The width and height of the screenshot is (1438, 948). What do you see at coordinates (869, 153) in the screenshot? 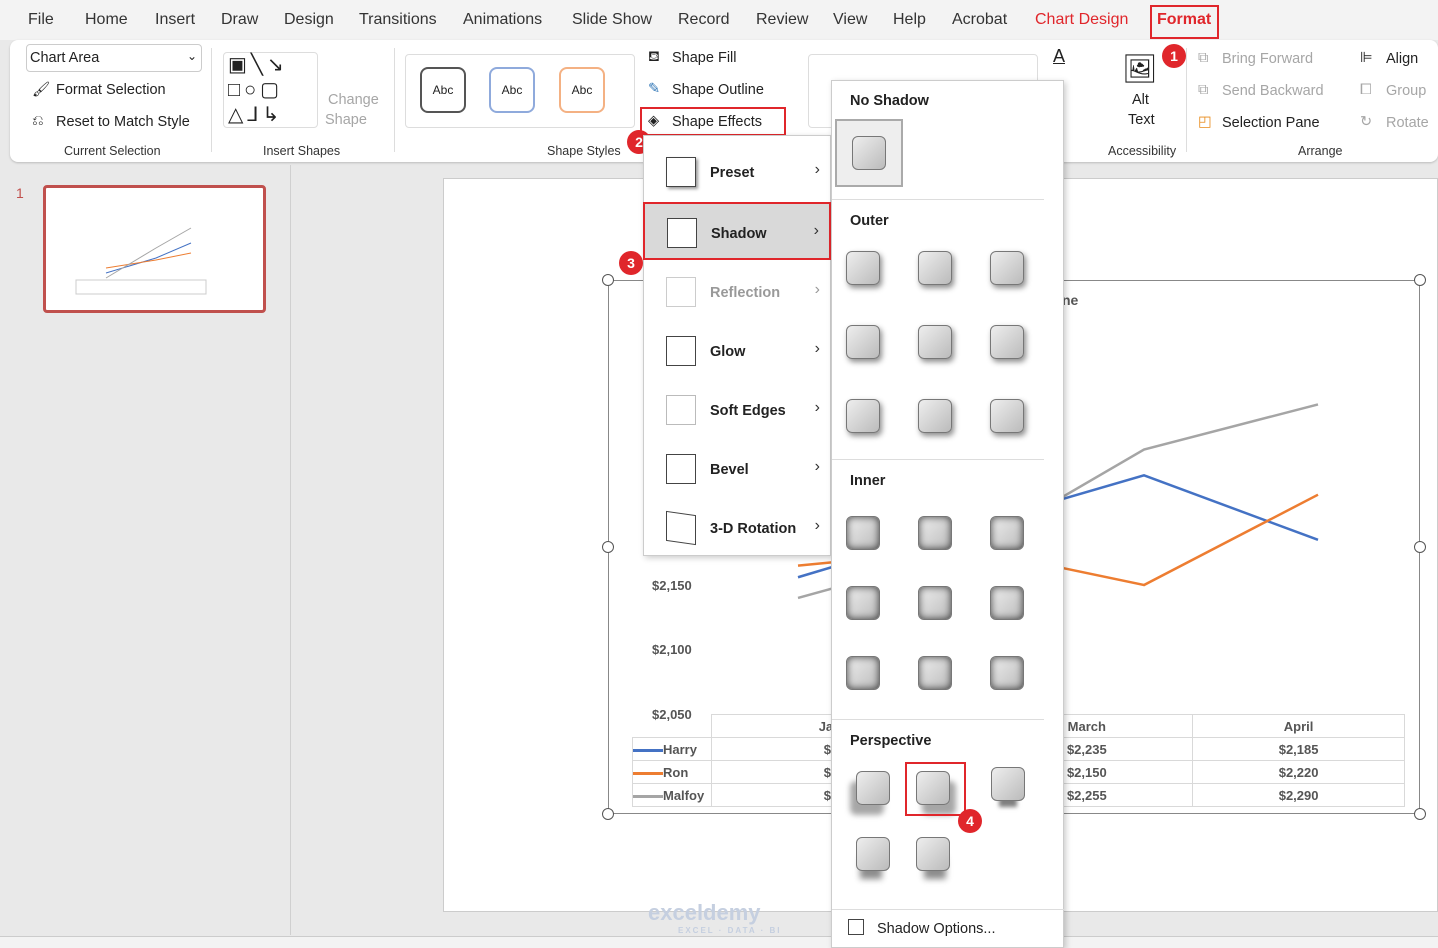
I see `no-shadow-option` at bounding box center [869, 153].